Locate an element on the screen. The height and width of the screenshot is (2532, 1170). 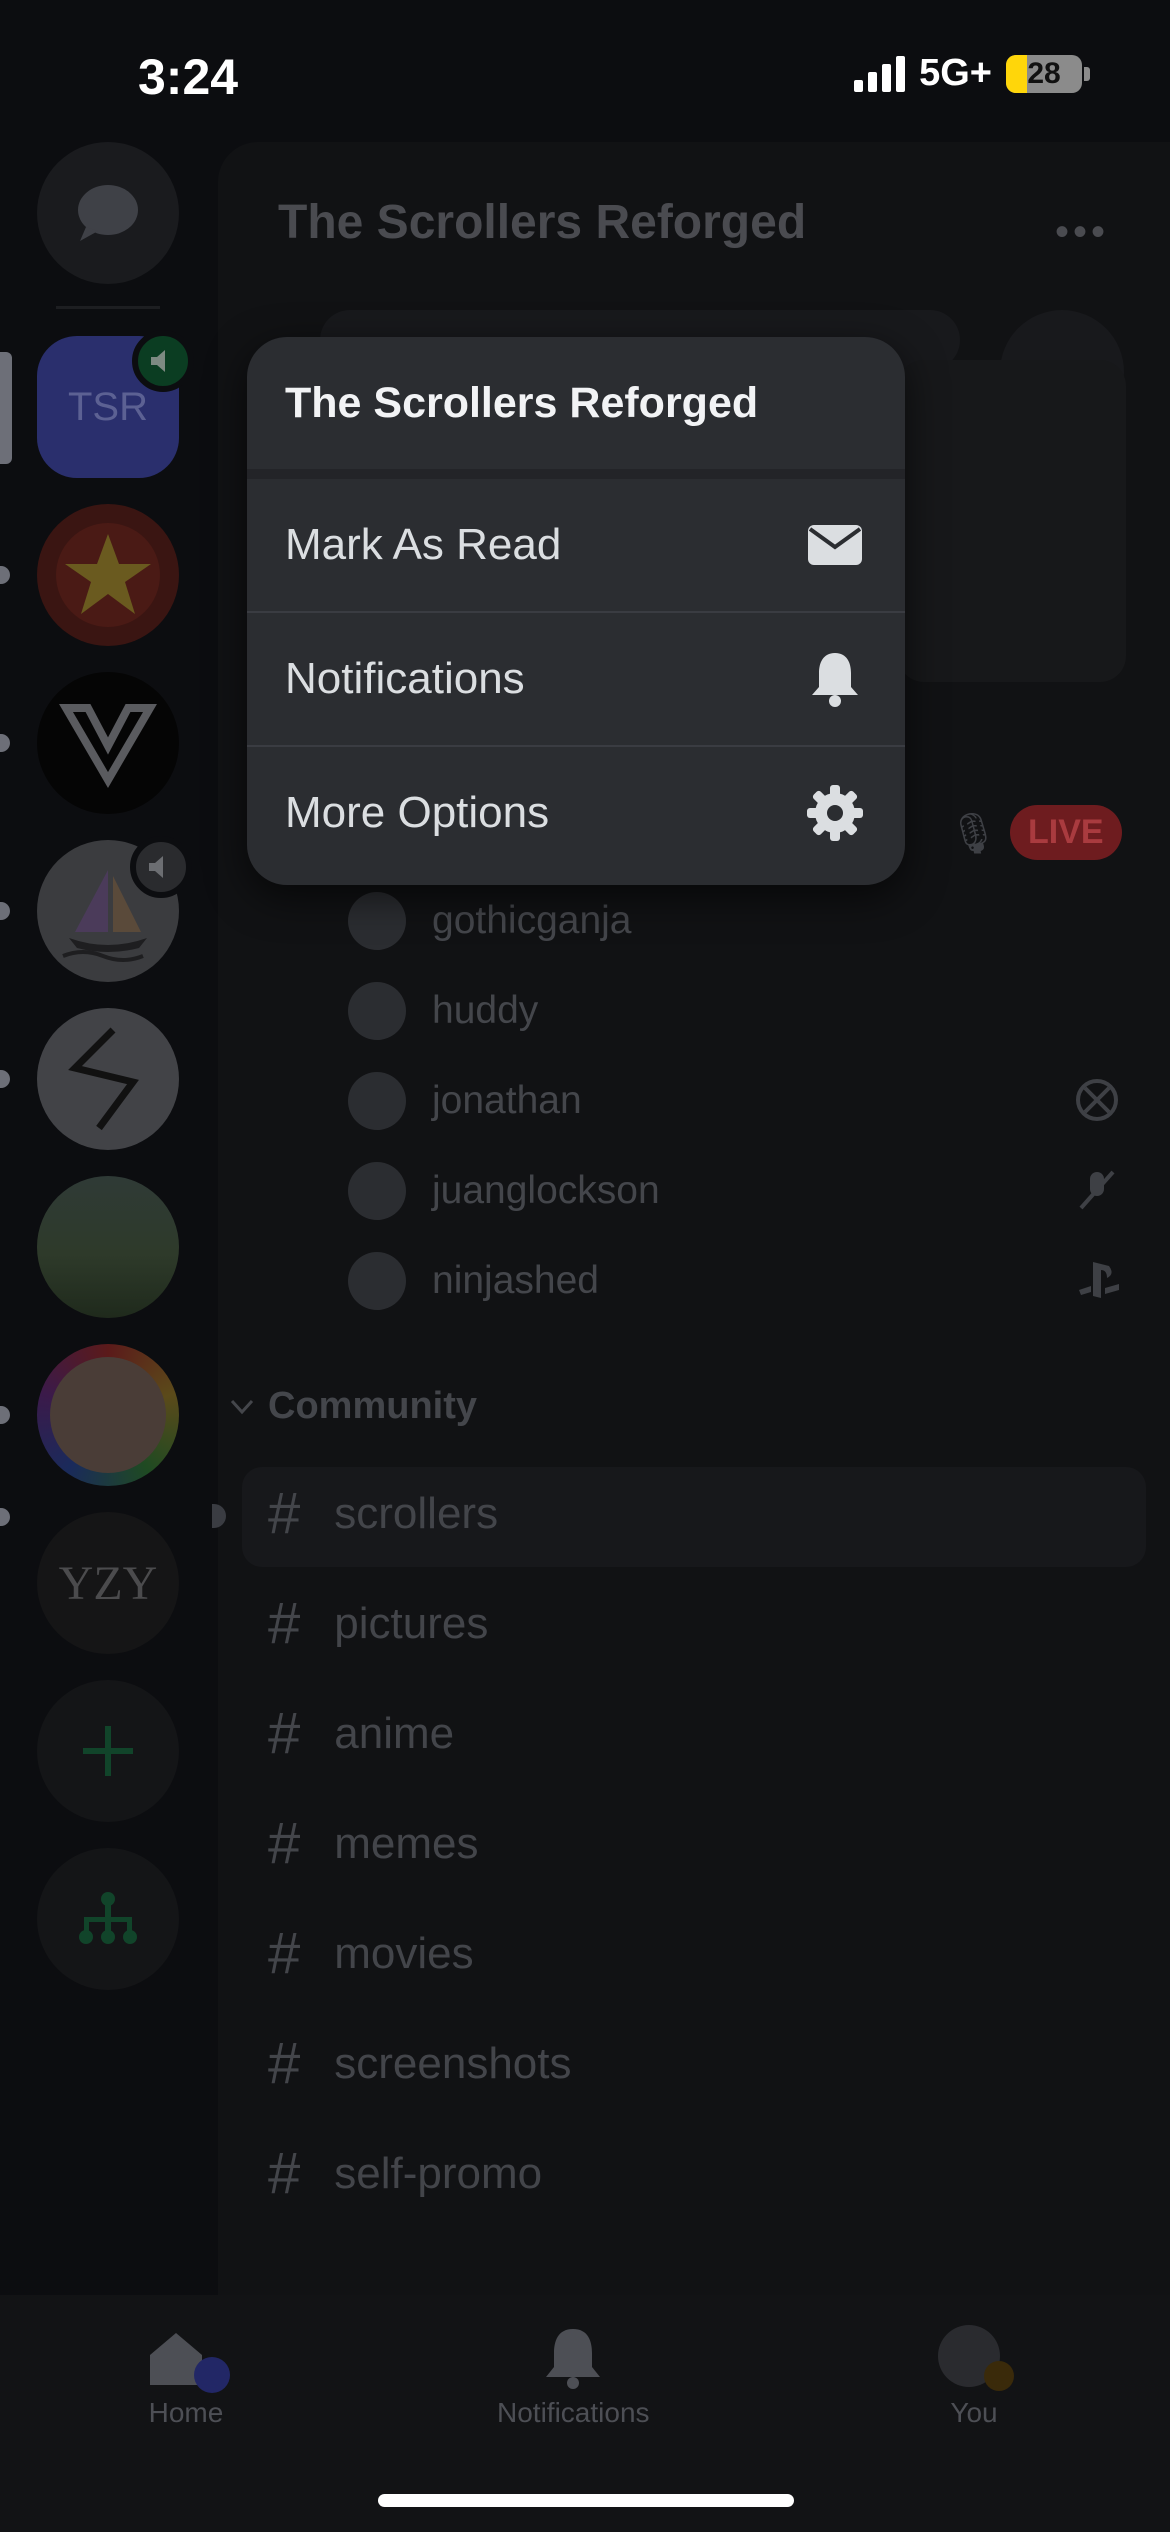
category-community: Community is located at coordinates (353, 1406).